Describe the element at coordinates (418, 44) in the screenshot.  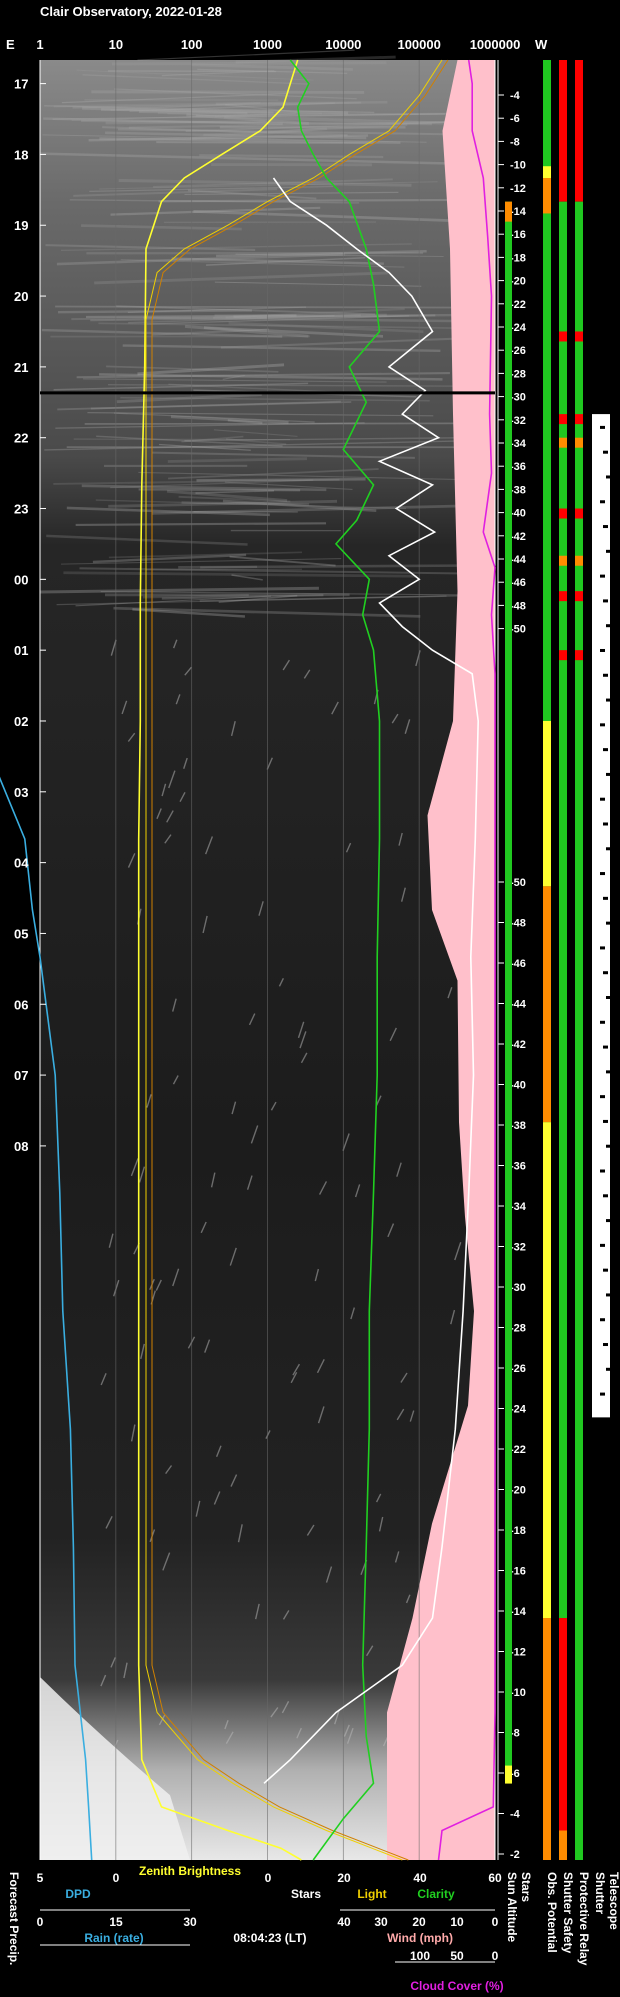
I see `top-tick-label: 100000` at that location.